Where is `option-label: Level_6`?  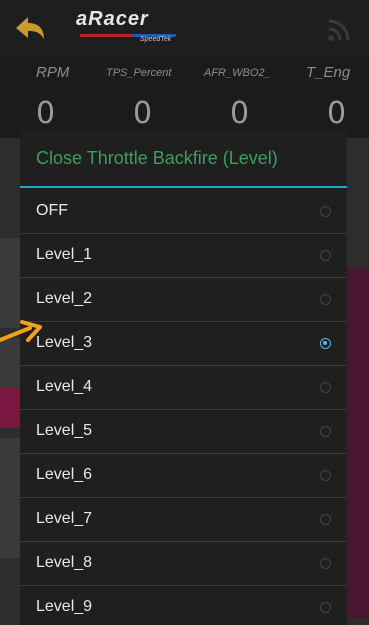
option-label: Level_6 is located at coordinates (64, 474).